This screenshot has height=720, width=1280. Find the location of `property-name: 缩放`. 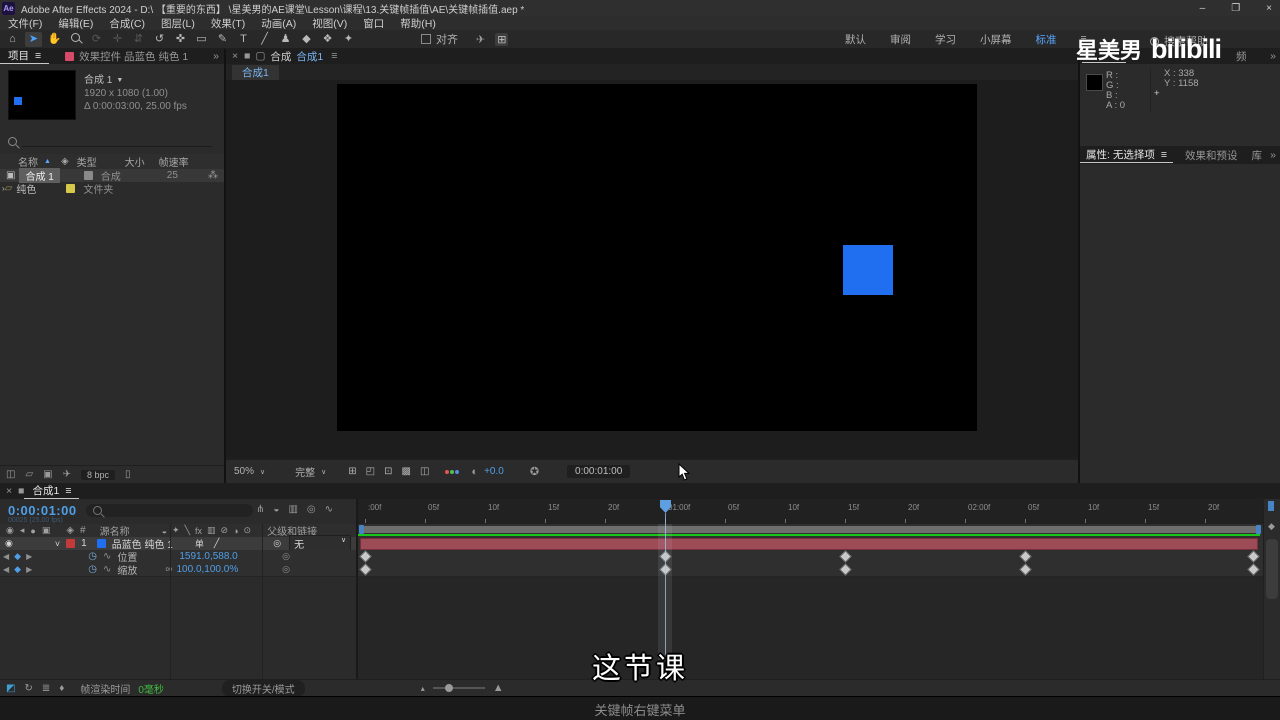

property-name: 缩放 is located at coordinates (127, 569).